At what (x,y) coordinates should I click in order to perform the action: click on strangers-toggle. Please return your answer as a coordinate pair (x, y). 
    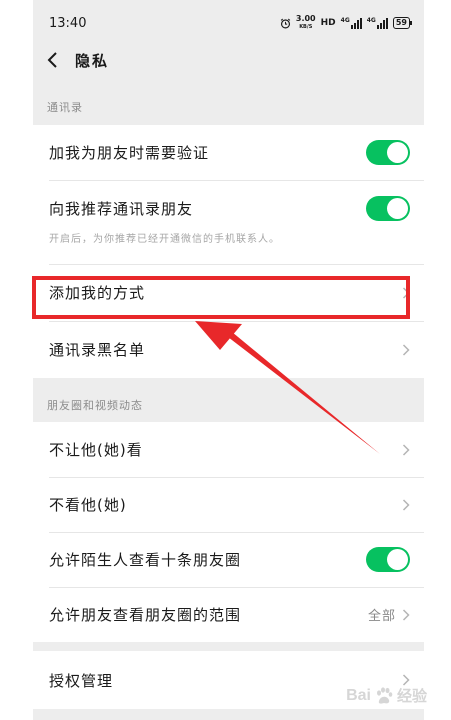
    Looking at the image, I should click on (388, 559).